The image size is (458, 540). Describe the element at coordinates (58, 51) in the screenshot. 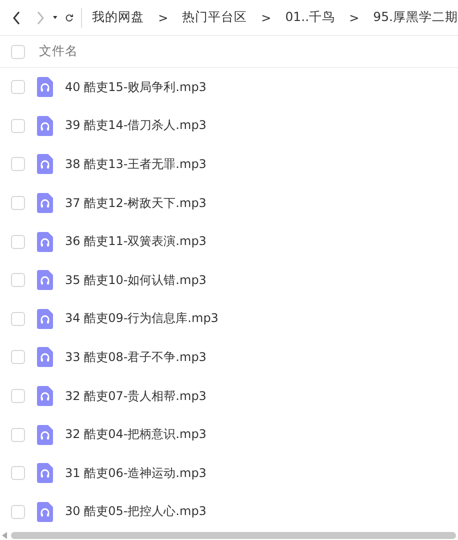

I see `column-header: 文件名` at that location.